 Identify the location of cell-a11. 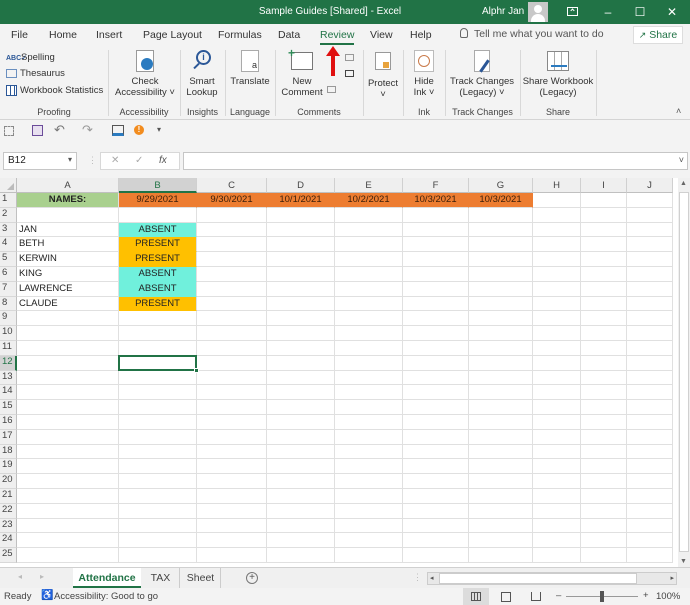
(68, 348).